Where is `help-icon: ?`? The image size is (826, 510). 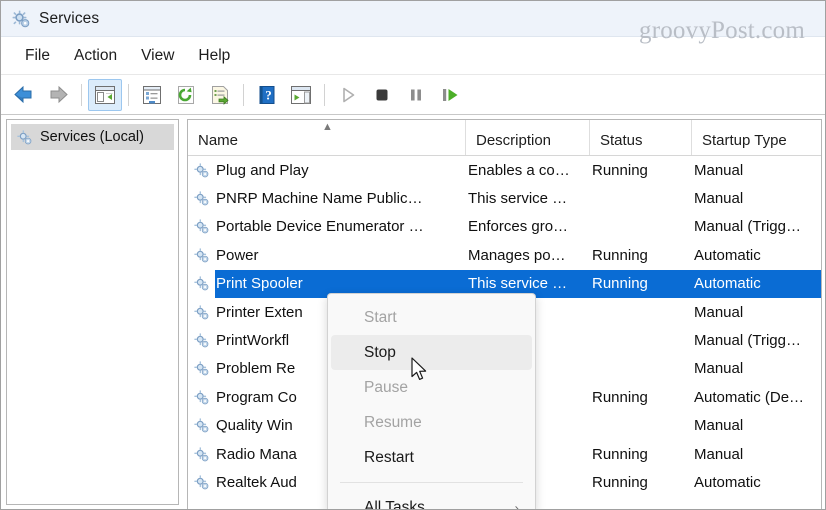 help-icon: ? is located at coordinates (267, 95).